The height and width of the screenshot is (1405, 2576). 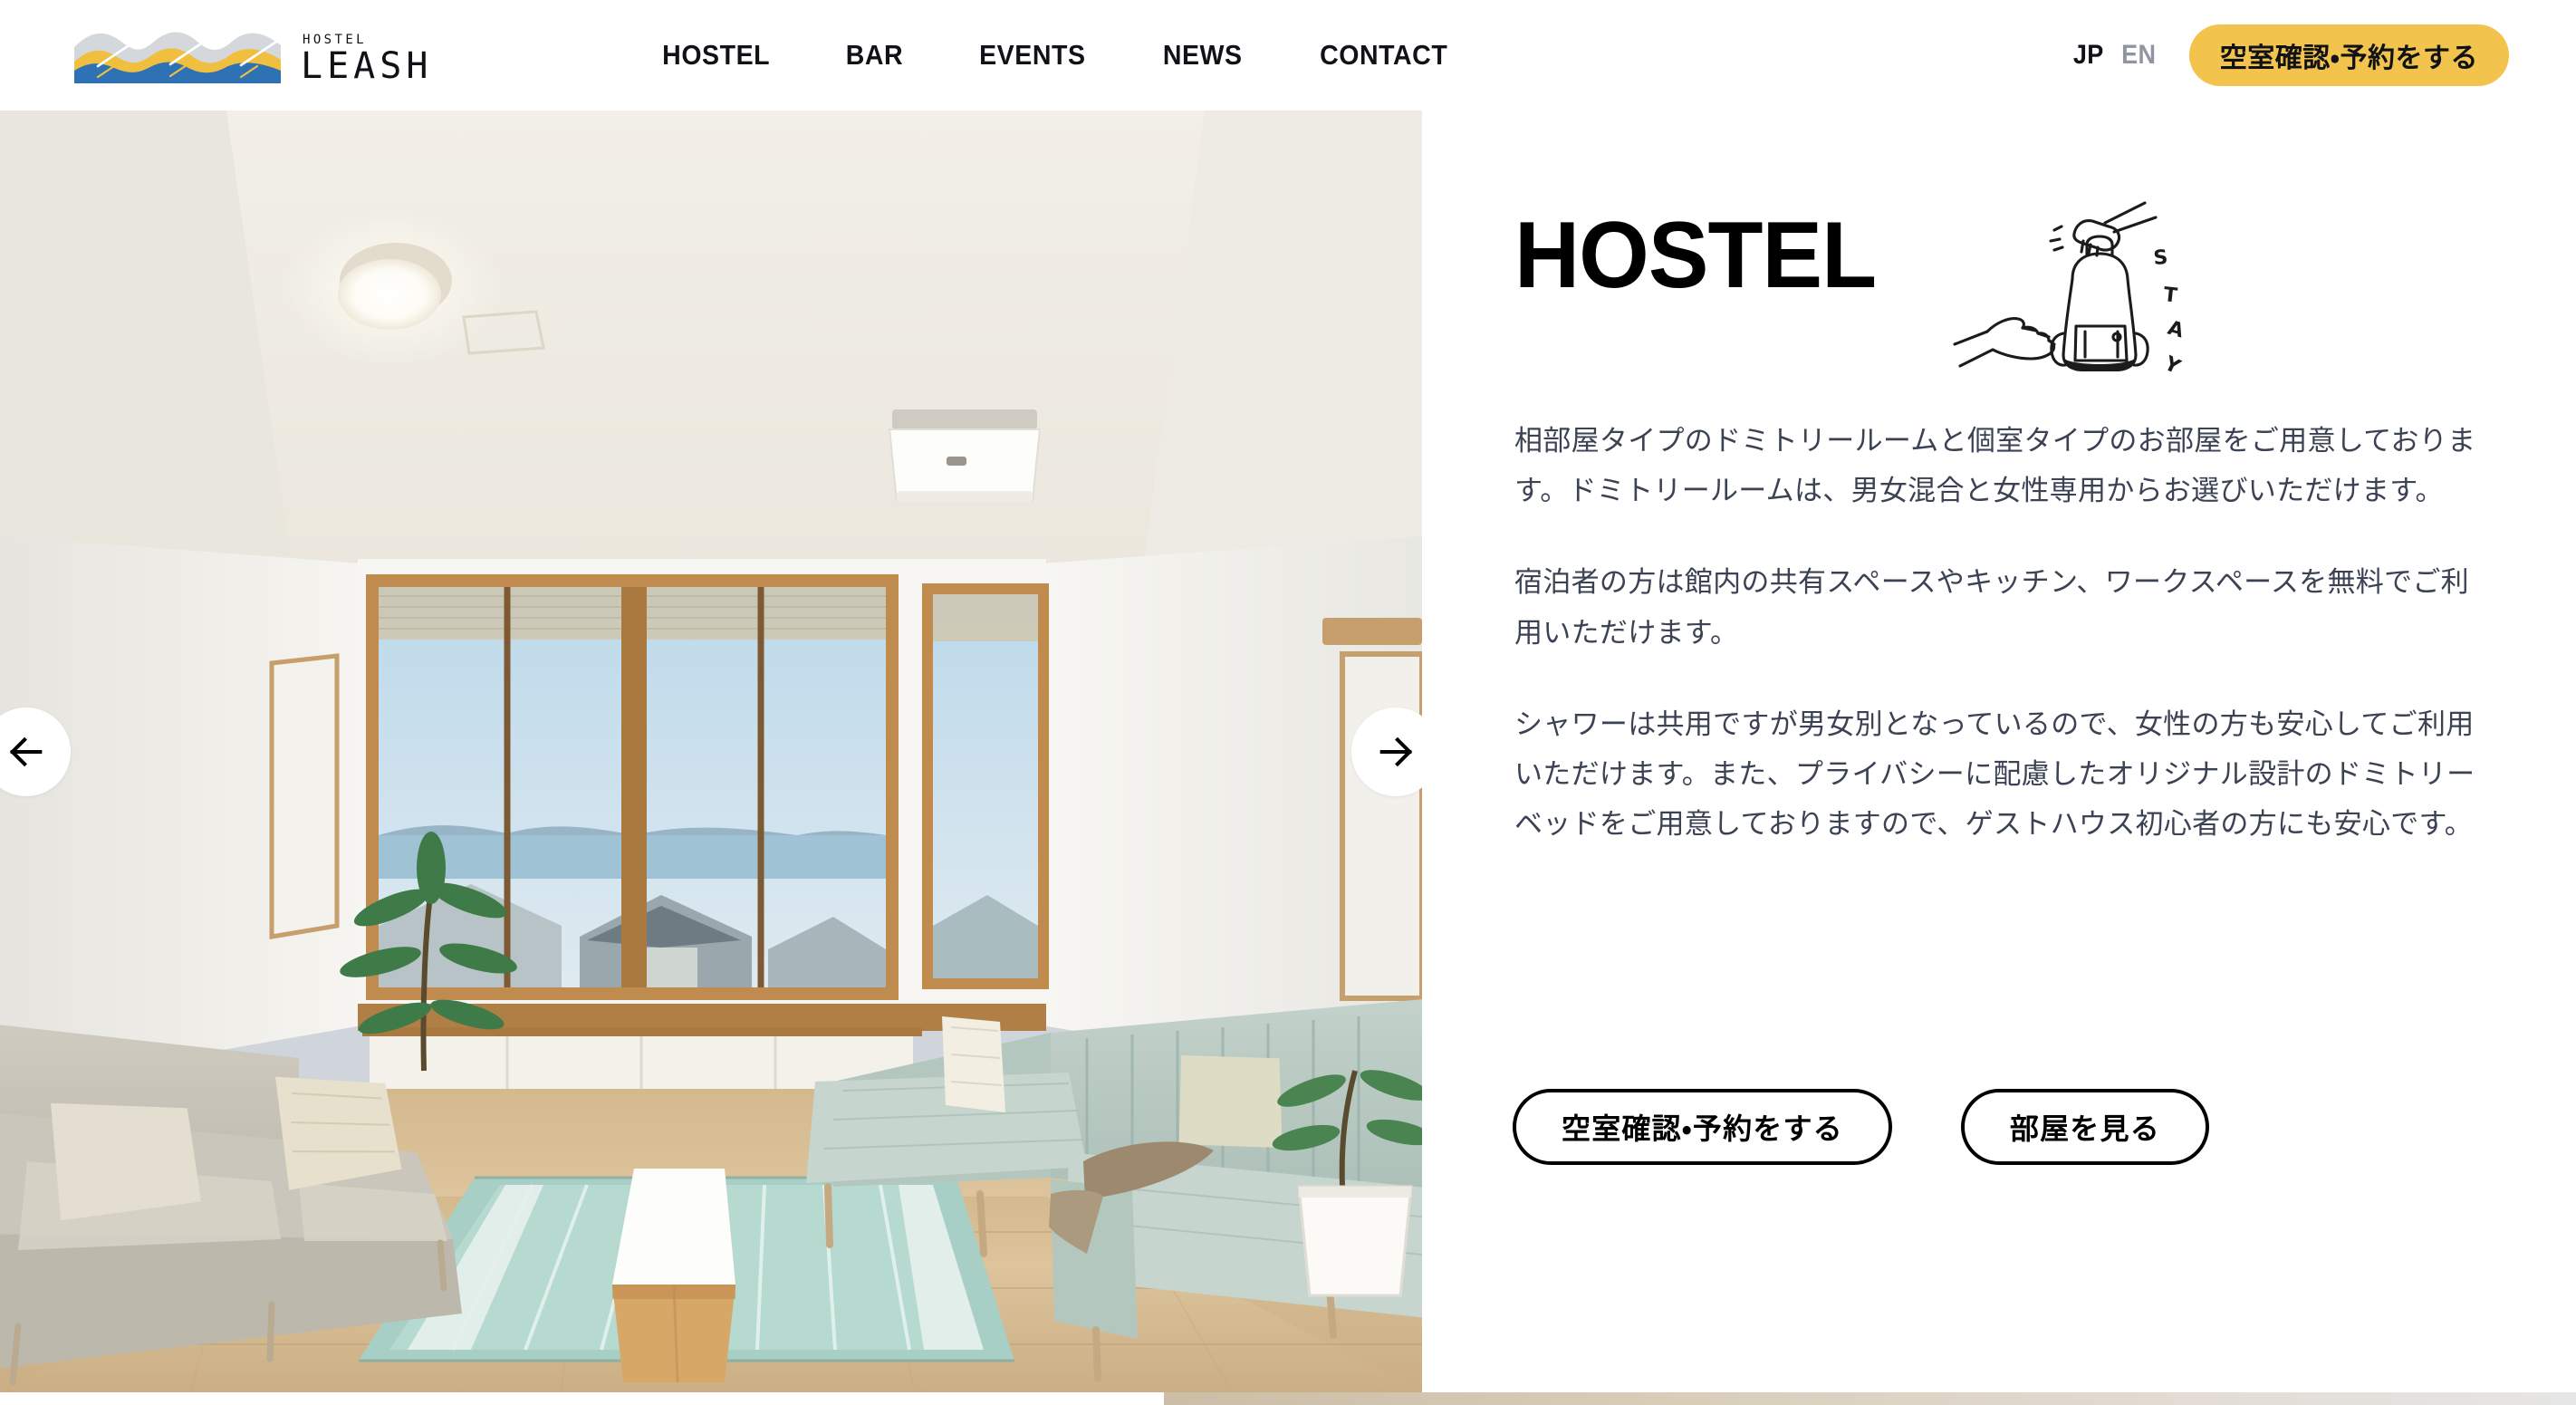 I want to click on wave-logo-icon, so click(x=177, y=55).